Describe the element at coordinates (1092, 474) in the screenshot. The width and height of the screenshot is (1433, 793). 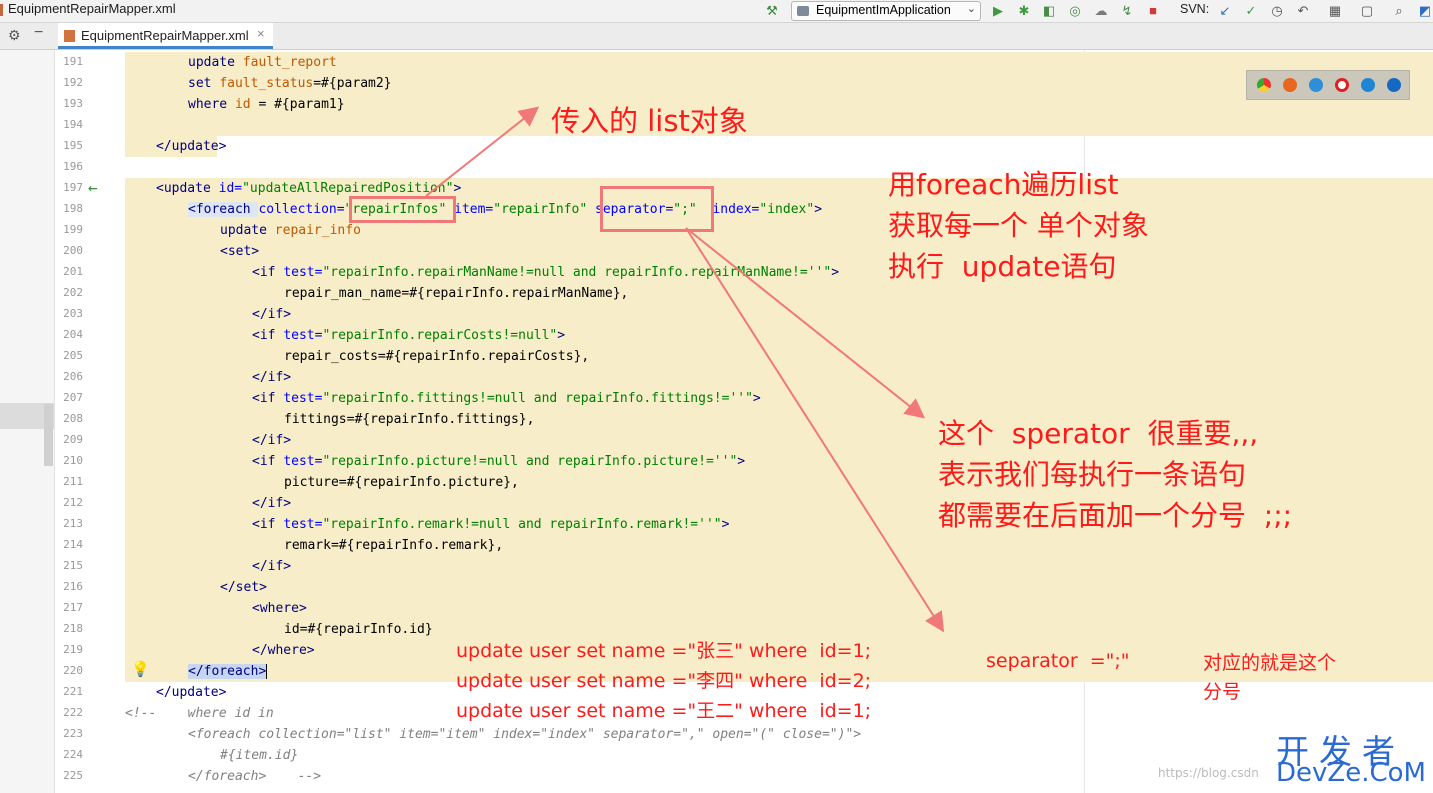
I see `annotation-separator-2: 表示我们每执行一条语句` at that location.